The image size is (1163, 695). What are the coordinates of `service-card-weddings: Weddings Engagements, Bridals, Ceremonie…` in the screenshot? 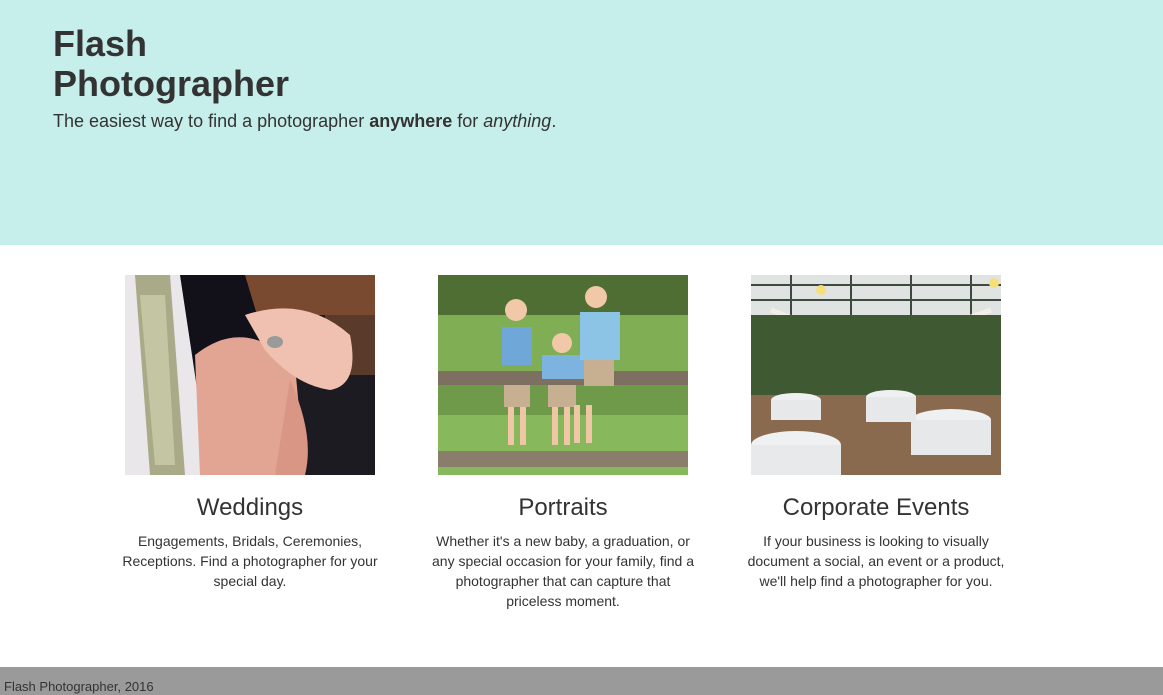 It's located at (250, 433).